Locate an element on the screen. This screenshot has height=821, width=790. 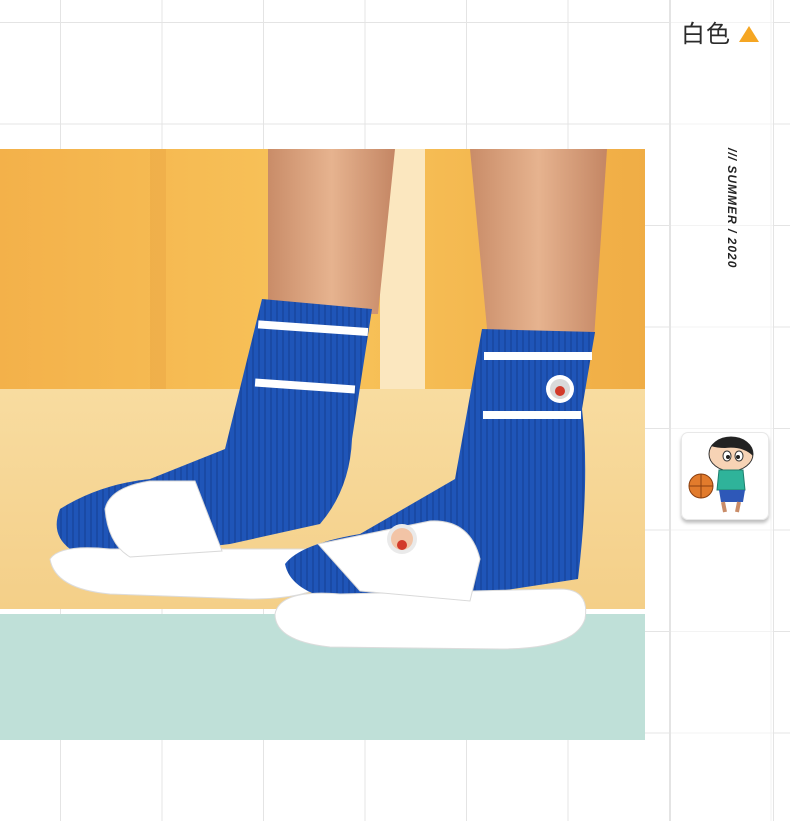
color-option-label: 白色 is located at coordinates (706, 34).